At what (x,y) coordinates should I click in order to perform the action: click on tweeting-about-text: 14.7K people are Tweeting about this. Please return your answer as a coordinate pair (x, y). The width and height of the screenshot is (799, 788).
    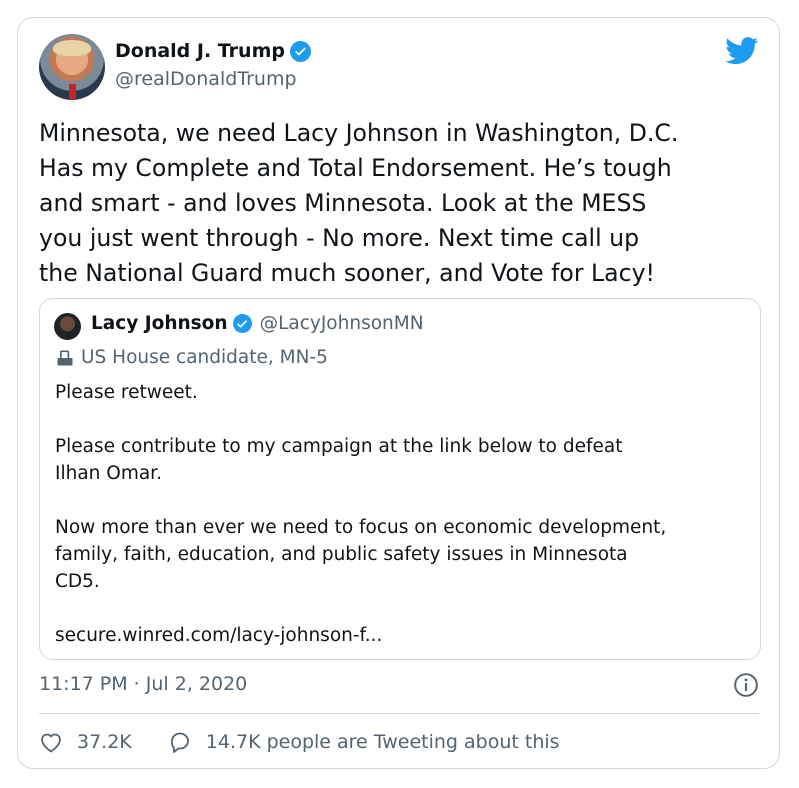
    Looking at the image, I should click on (382, 742).